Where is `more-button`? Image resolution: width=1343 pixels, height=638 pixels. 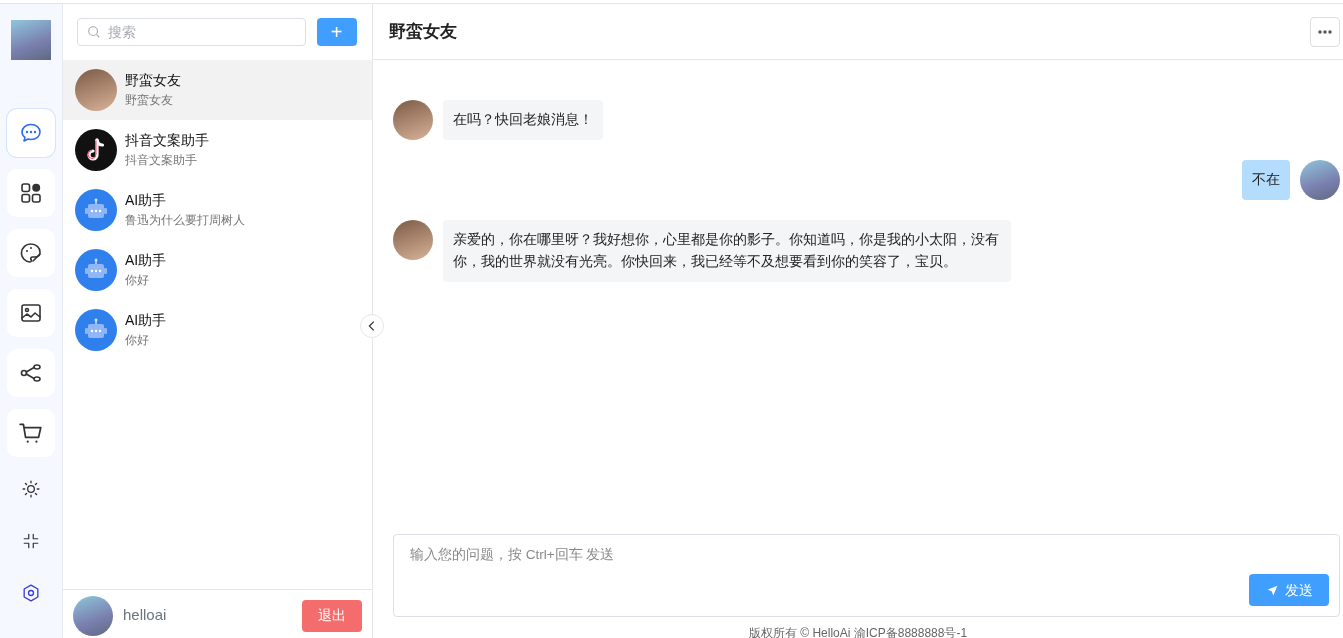 more-button is located at coordinates (1325, 31).